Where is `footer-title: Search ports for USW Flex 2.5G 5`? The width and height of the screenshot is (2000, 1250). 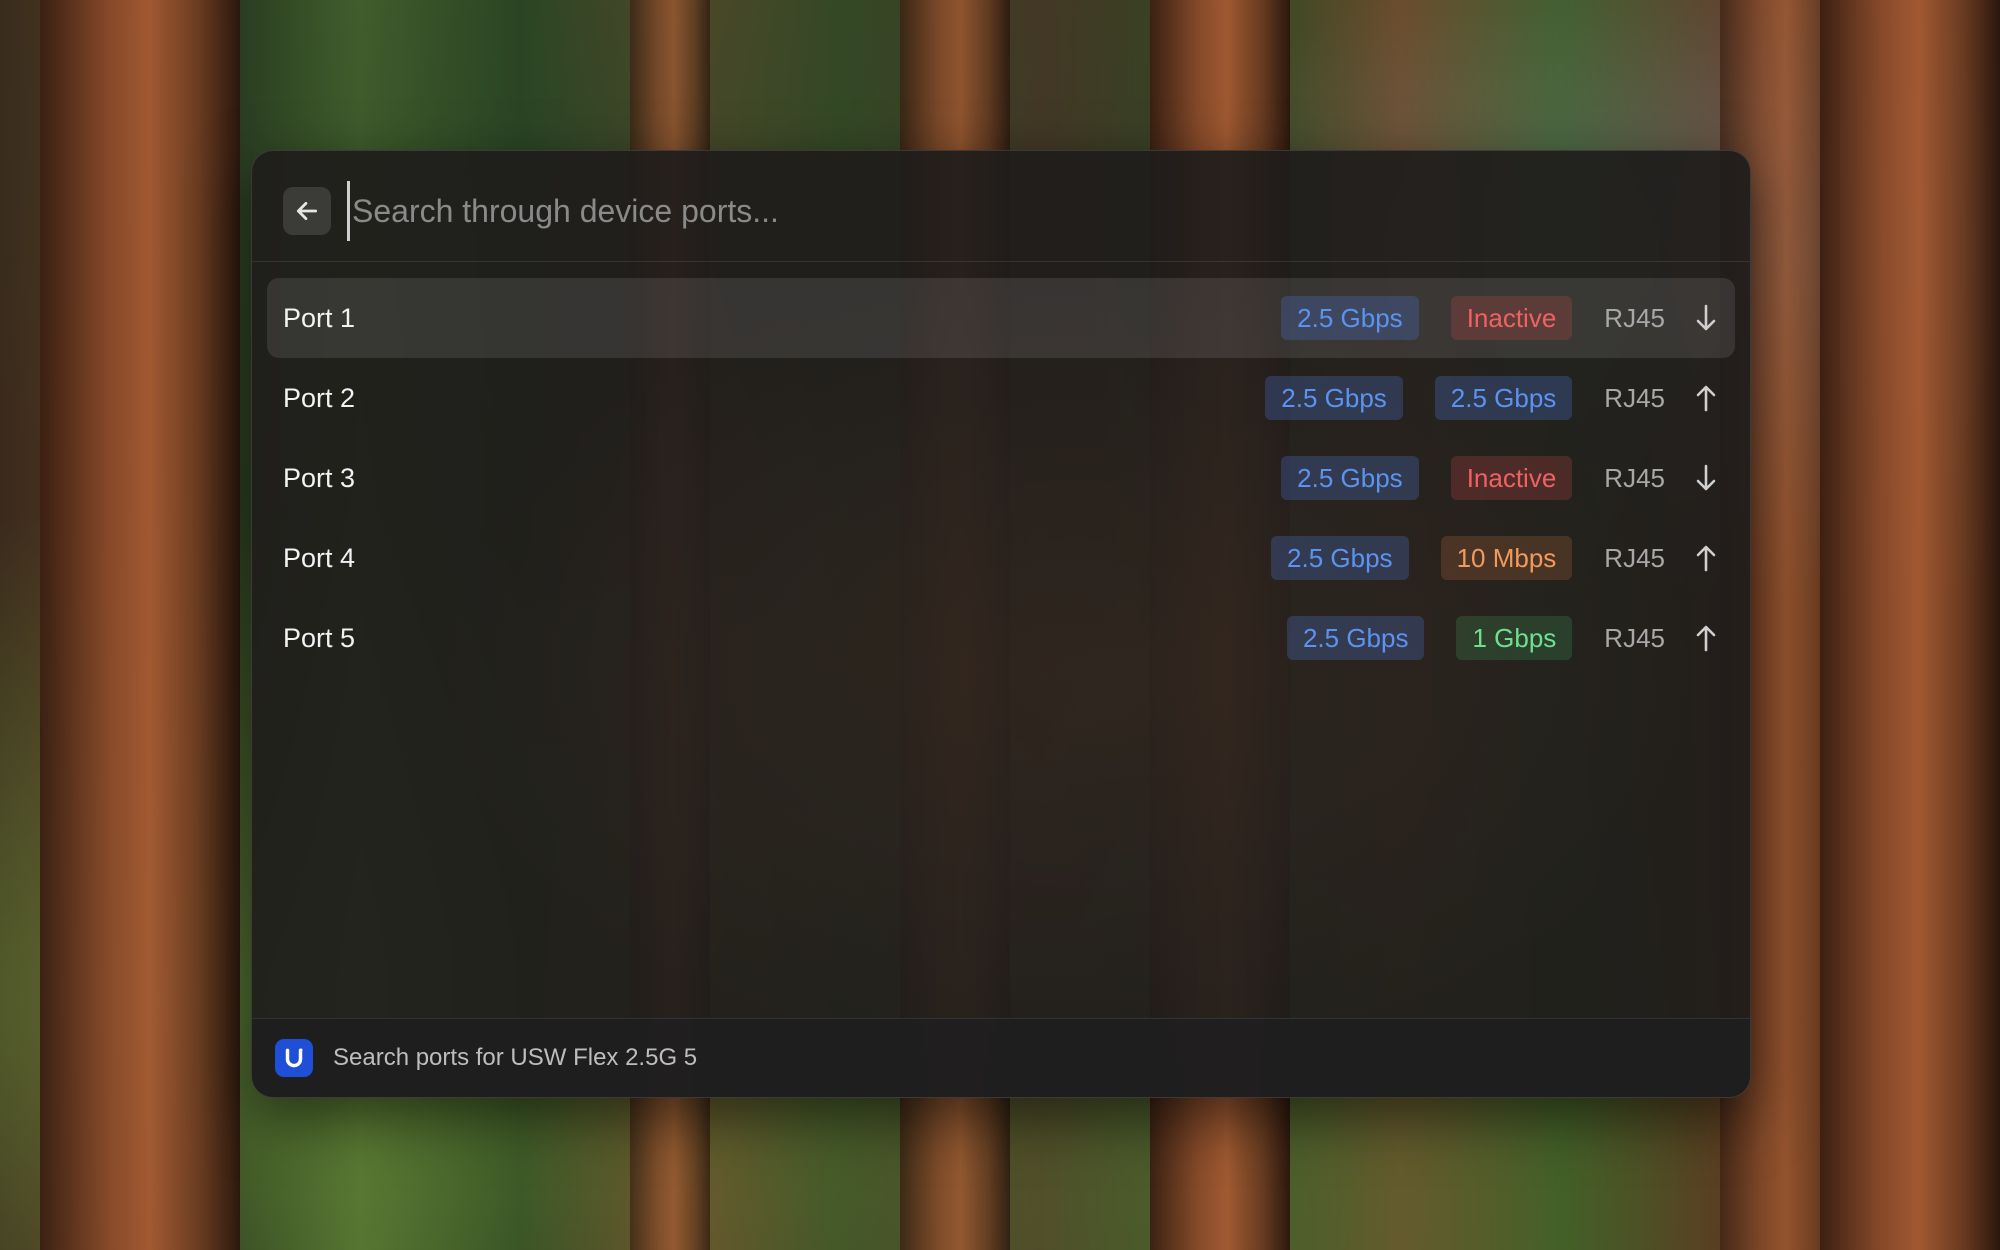
footer-title: Search ports for USW Flex 2.5G 5 is located at coordinates (515, 1057).